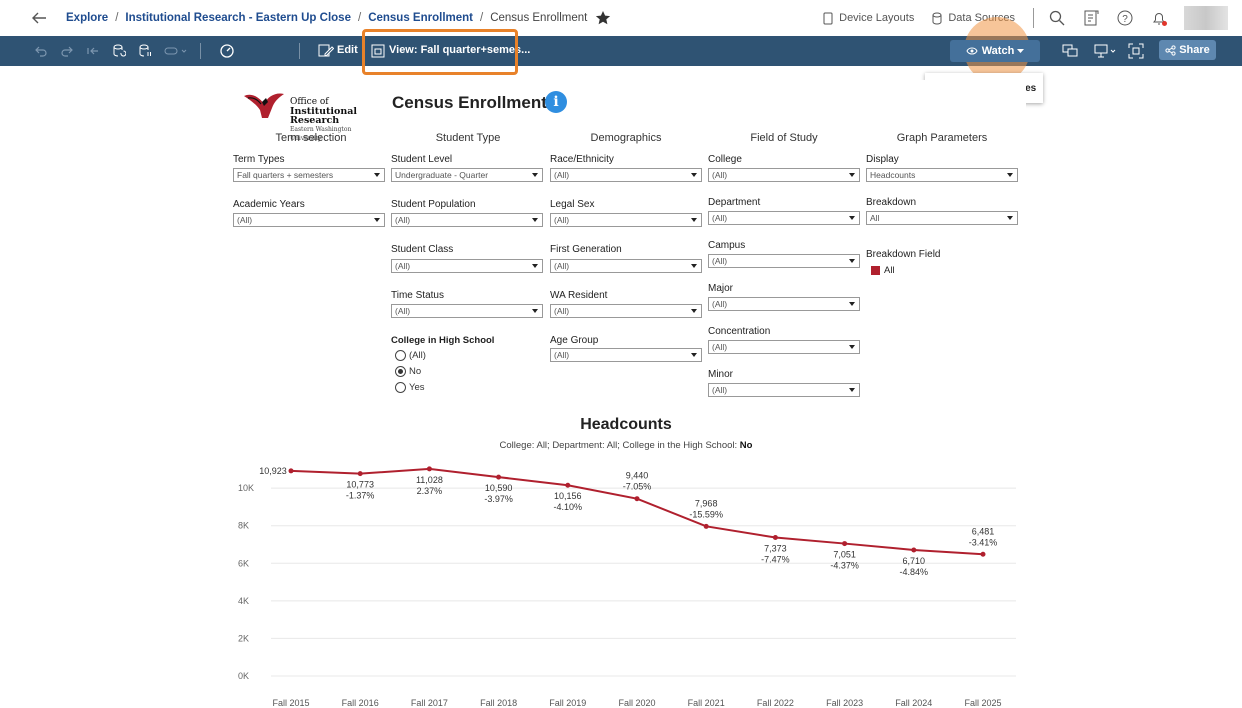 This screenshot has height=708, width=1242. I want to click on radio-button, so click(400, 387).